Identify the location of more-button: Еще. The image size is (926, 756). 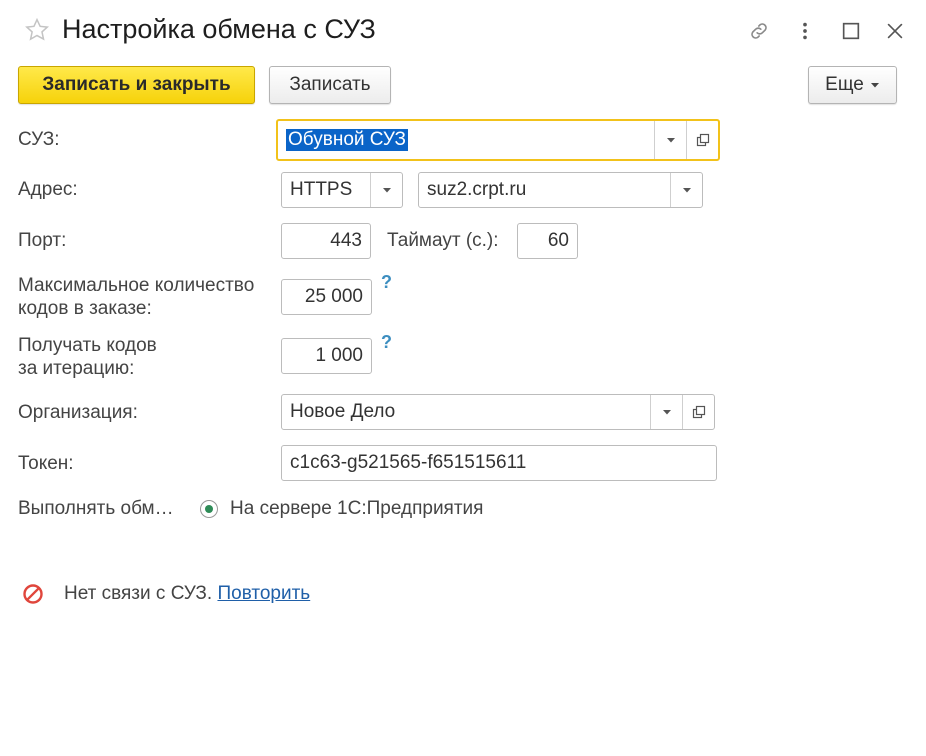
(852, 85).